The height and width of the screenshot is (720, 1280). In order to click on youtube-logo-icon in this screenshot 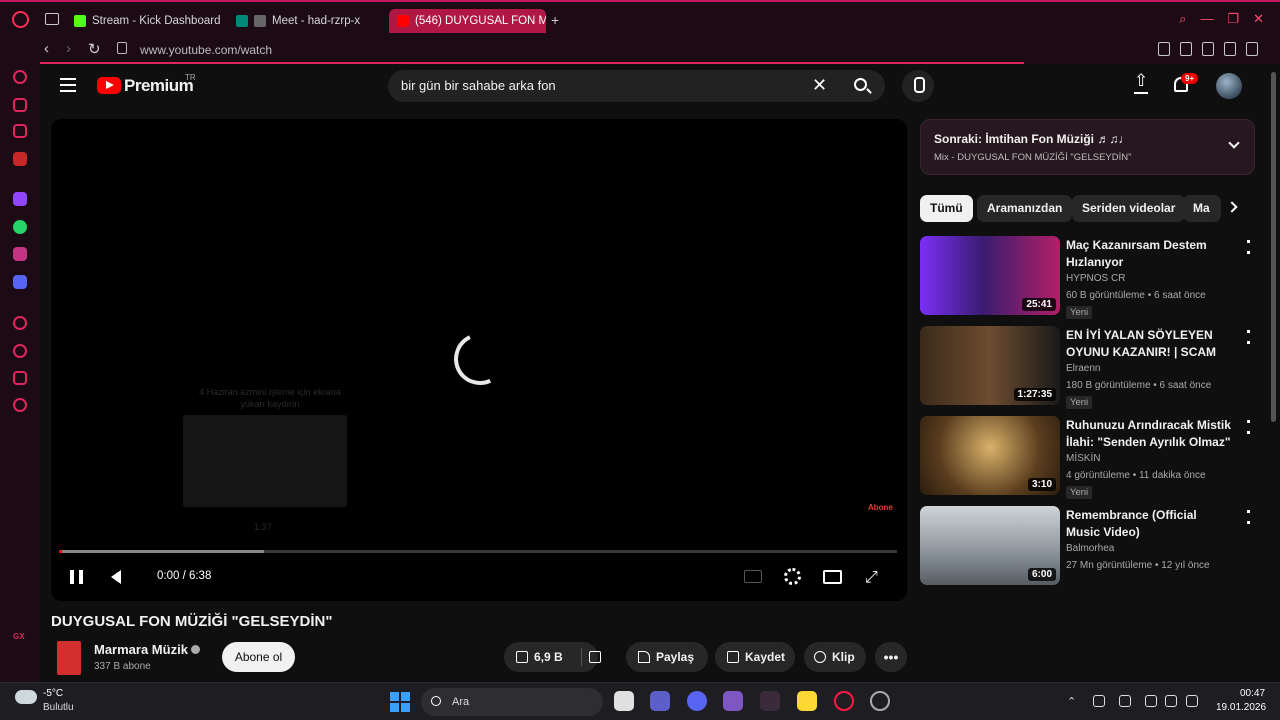, I will do `click(109, 85)`.